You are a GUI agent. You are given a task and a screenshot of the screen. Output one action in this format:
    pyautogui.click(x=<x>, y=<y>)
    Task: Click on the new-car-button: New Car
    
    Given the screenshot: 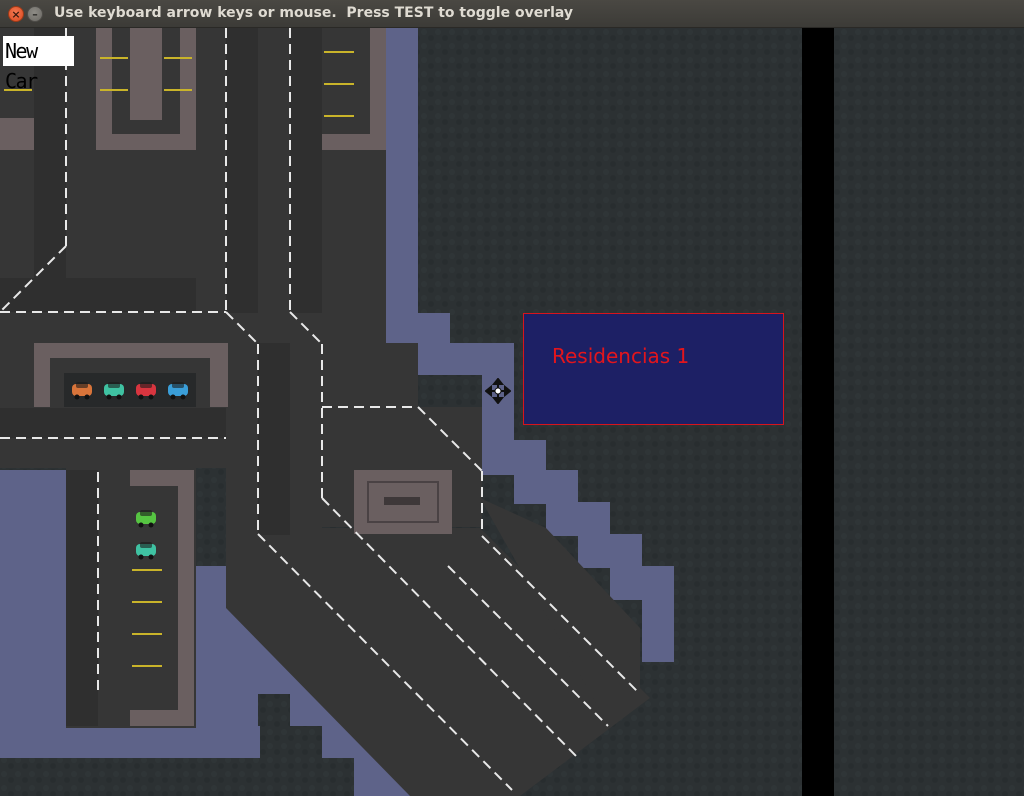 What is the action you would take?
    pyautogui.click(x=38, y=64)
    